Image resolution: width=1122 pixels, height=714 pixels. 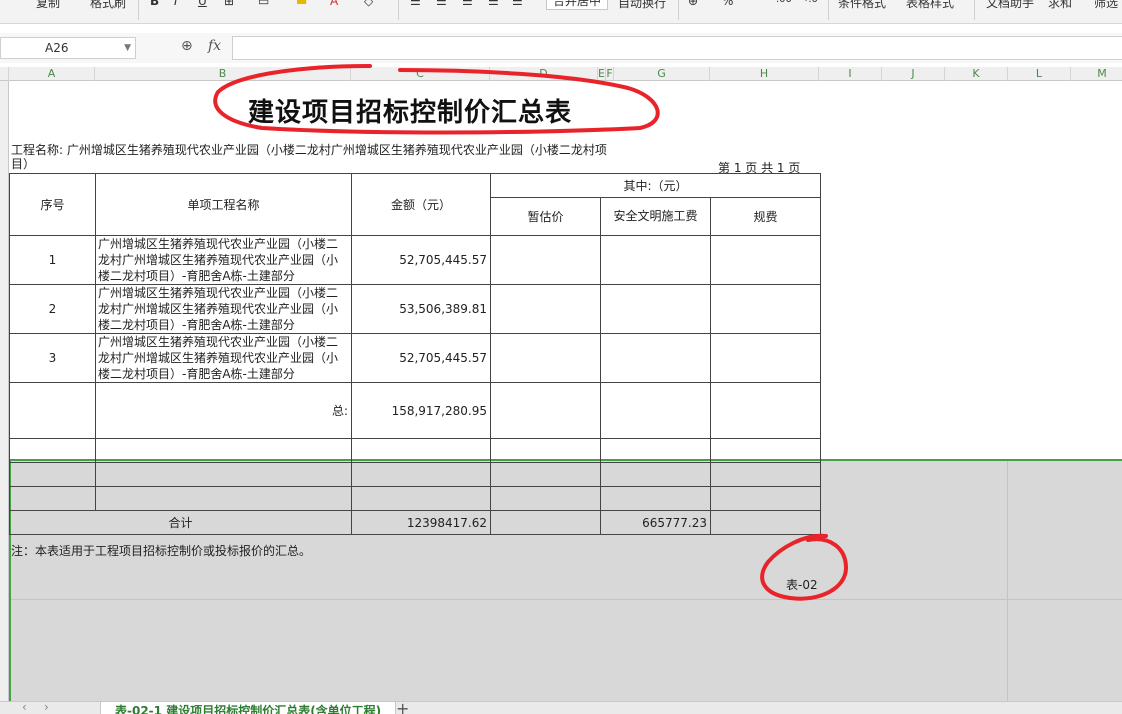 What do you see at coordinates (913, 74) in the screenshot?
I see `column-header: J` at bounding box center [913, 74].